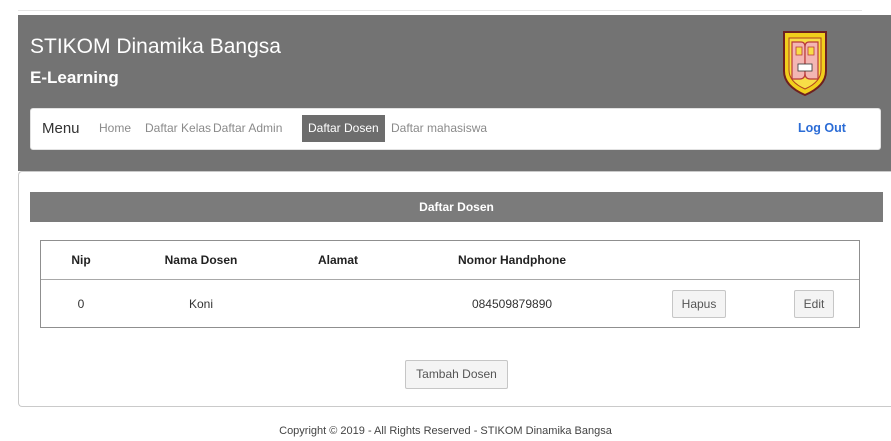 Image resolution: width=891 pixels, height=441 pixels. What do you see at coordinates (343, 128) in the screenshot?
I see `nav-link-daftar-dosen: Daftar Dosen` at bounding box center [343, 128].